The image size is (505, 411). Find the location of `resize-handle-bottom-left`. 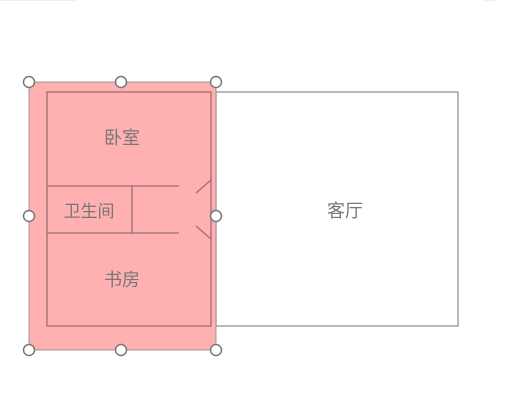

resize-handle-bottom-left is located at coordinates (29, 350).